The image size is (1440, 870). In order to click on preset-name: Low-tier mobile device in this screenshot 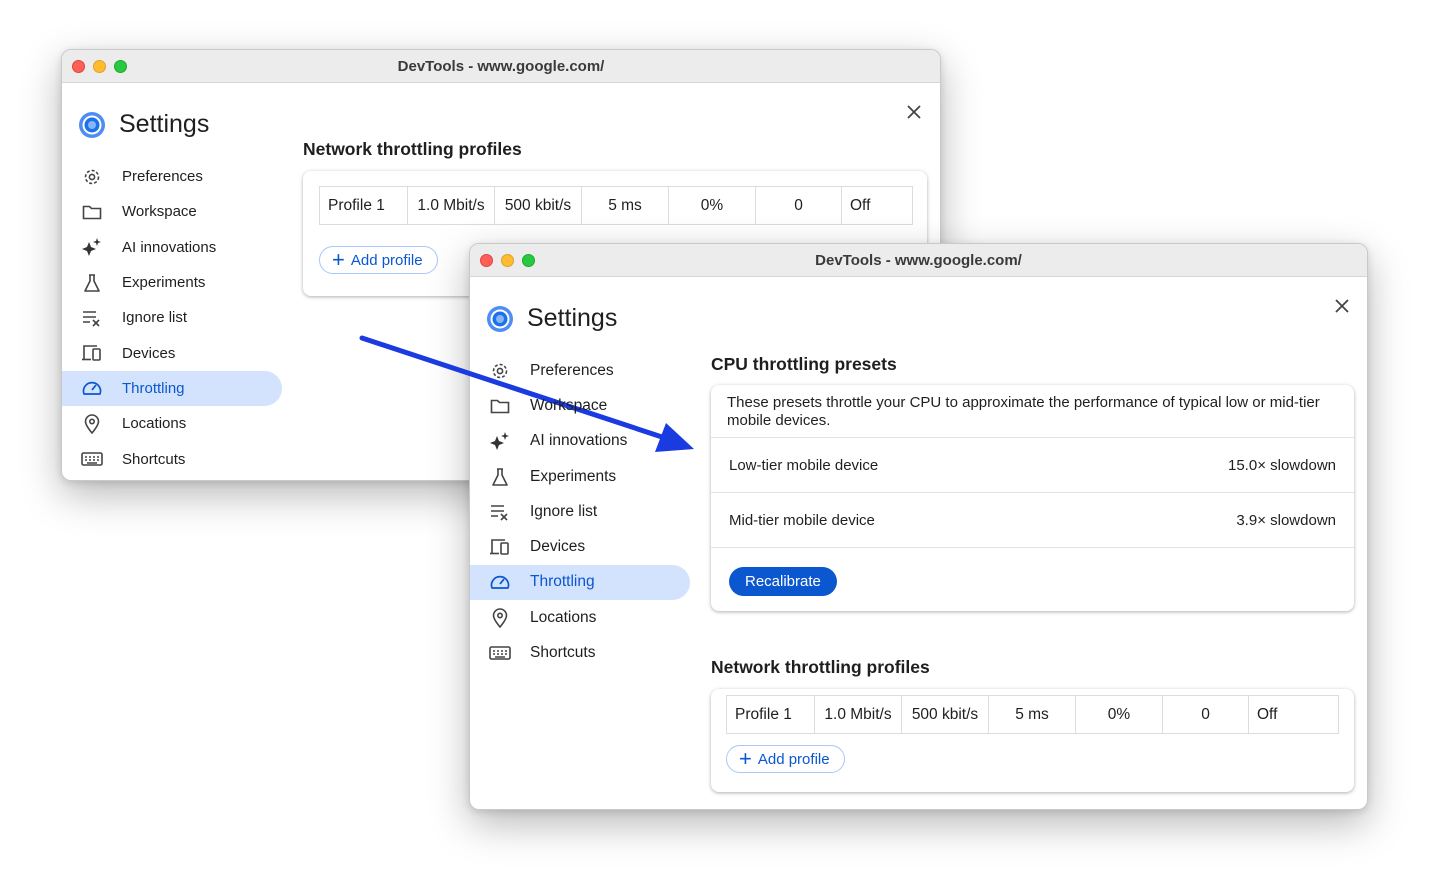, I will do `click(804, 465)`.